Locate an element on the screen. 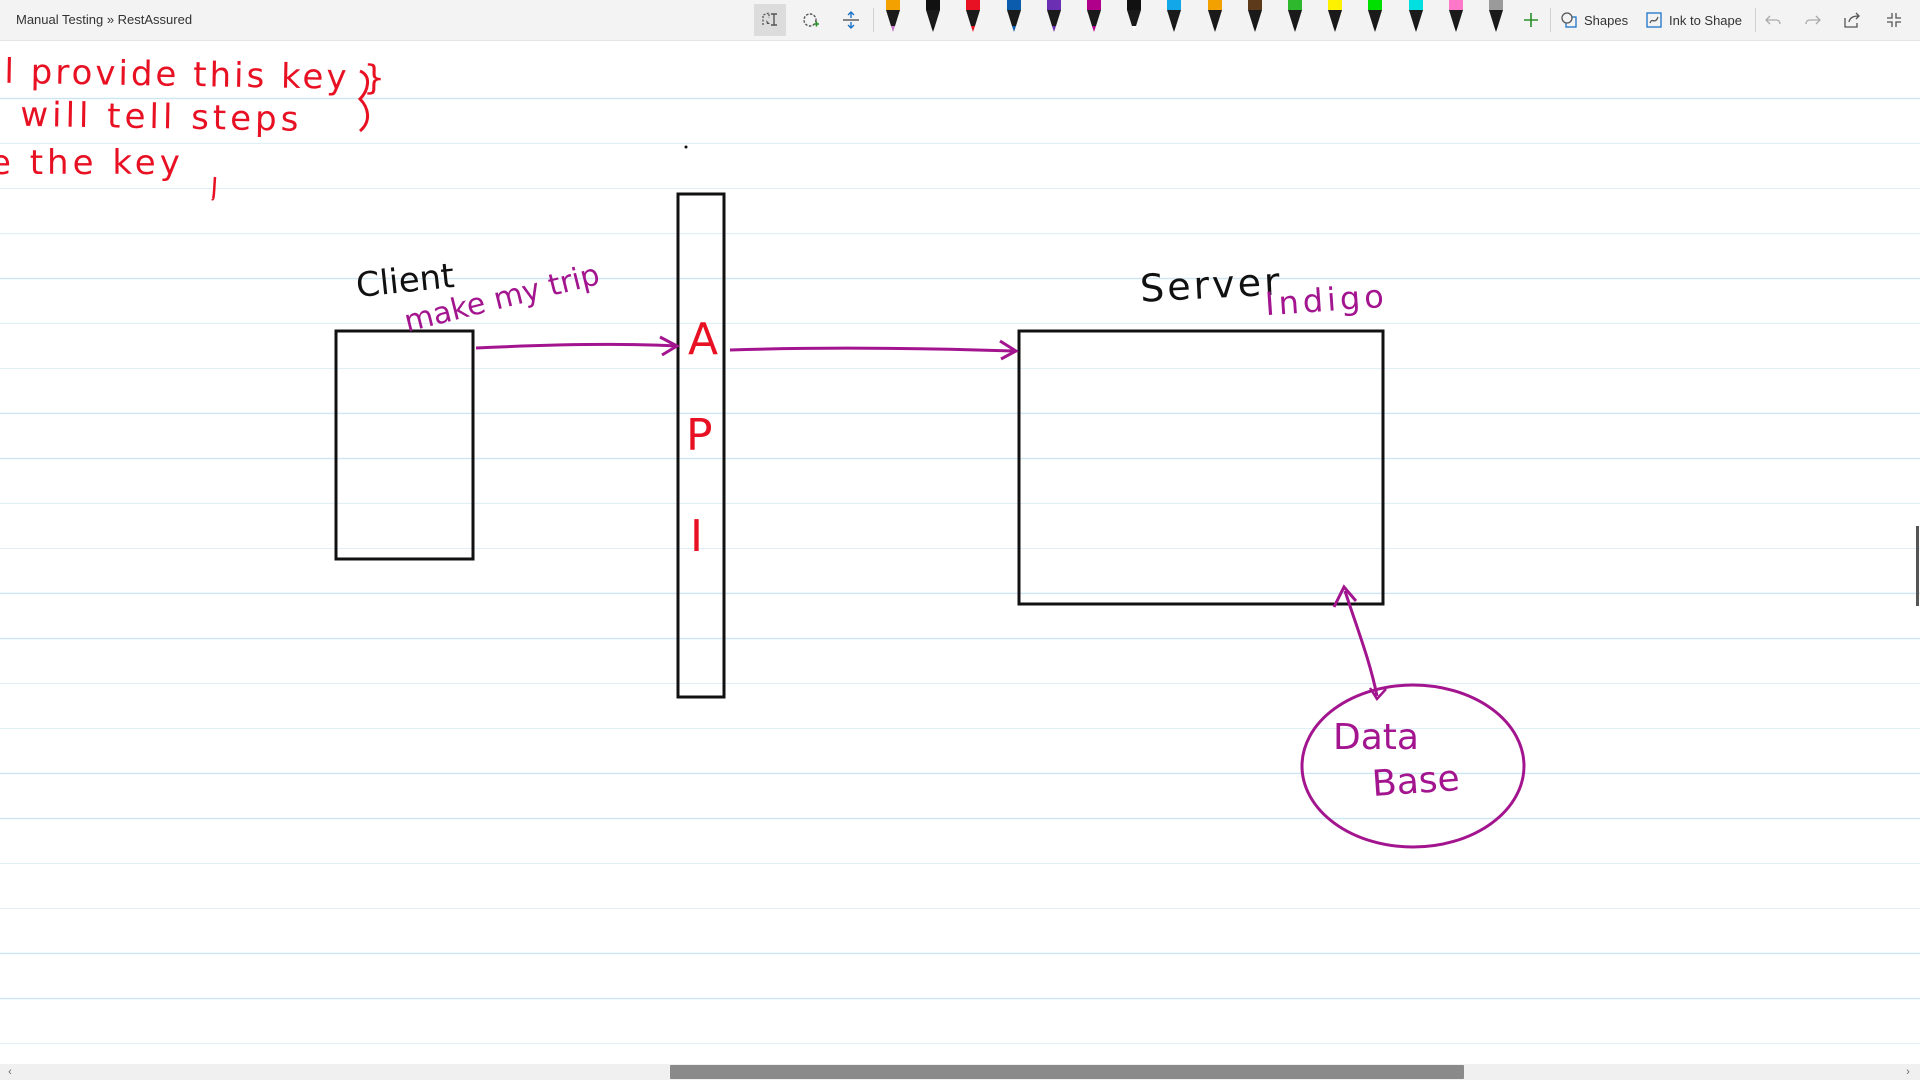  pen-5-icon is located at coordinates (1054, 18).